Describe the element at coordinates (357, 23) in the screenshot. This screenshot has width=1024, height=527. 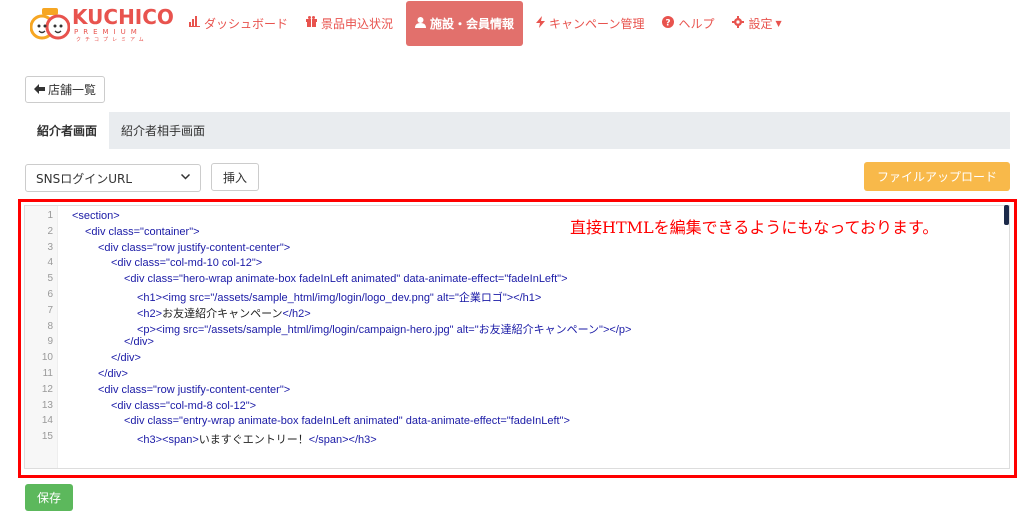
I see `nav-label: 景品申込状況` at that location.